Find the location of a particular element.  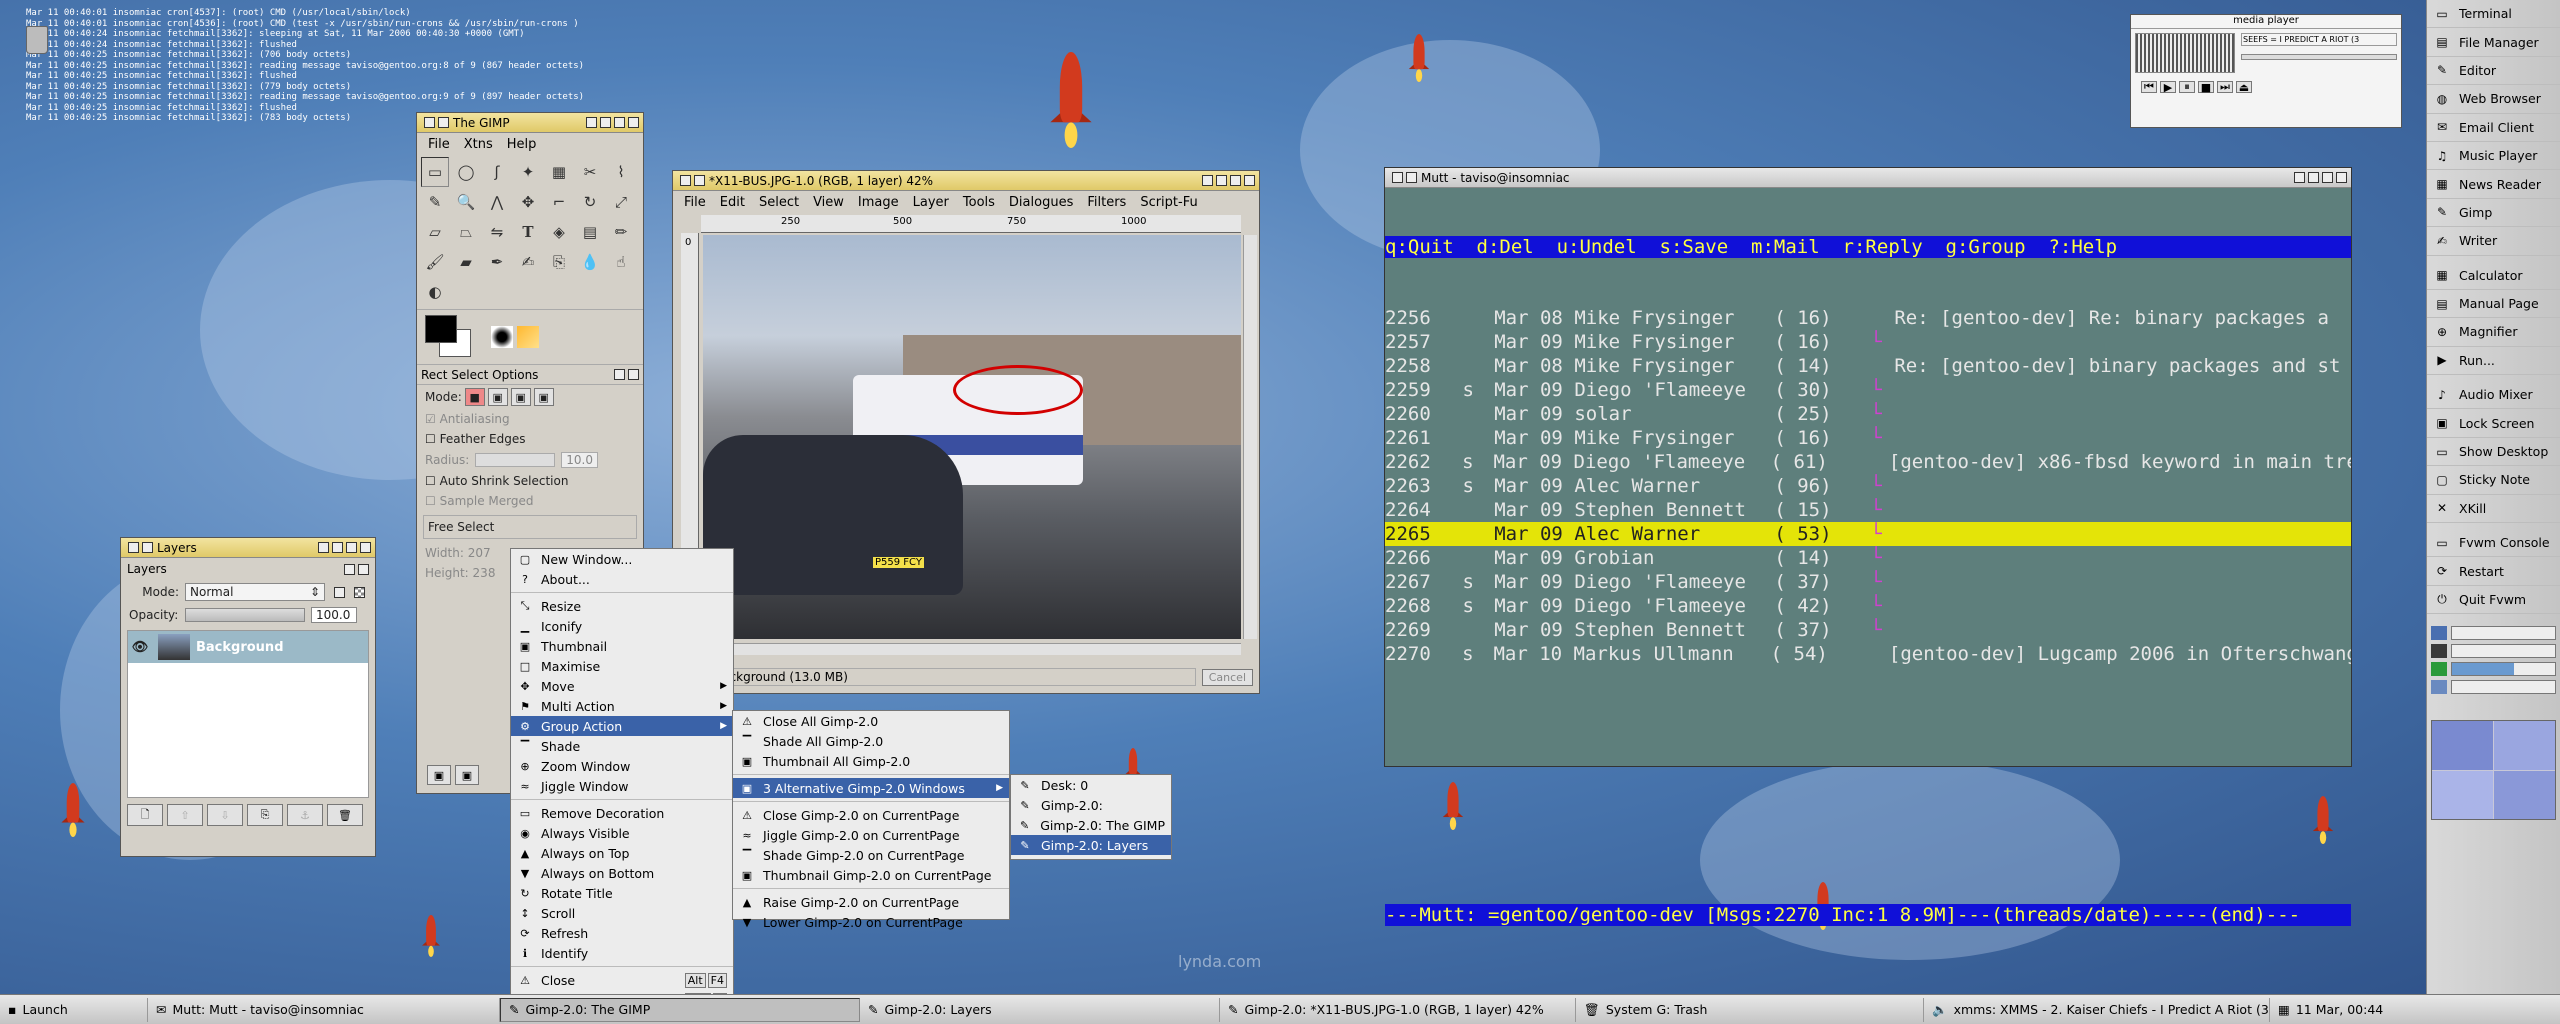

group-menu-item: ⚠ Close All Gimp-2.0 is located at coordinates (871, 721).